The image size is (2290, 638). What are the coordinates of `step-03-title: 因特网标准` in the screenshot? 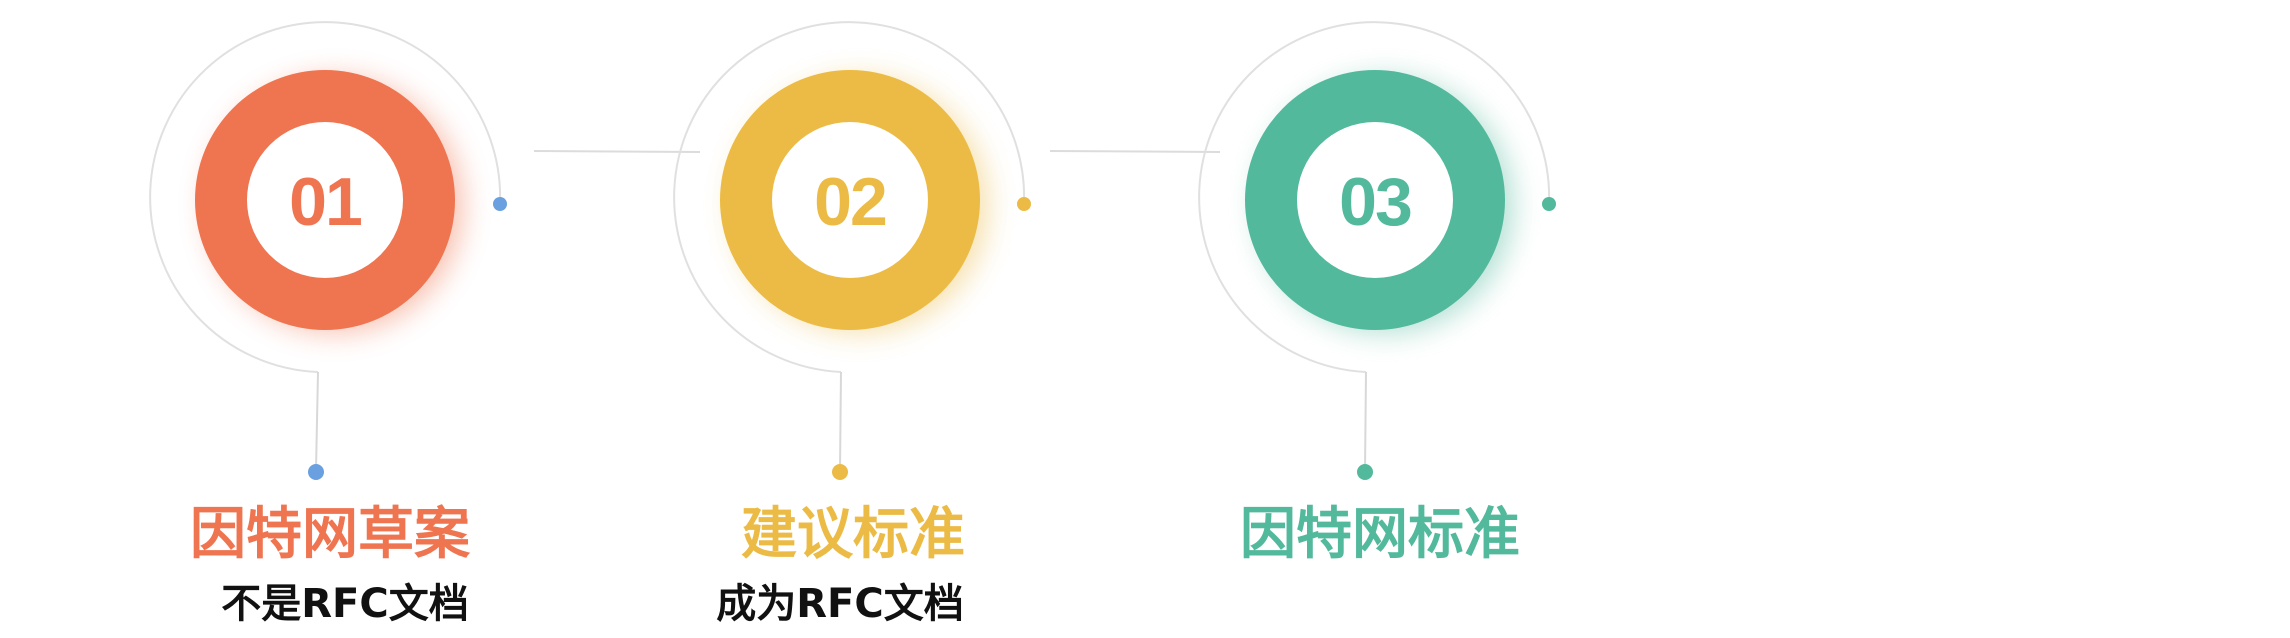 It's located at (1380, 534).